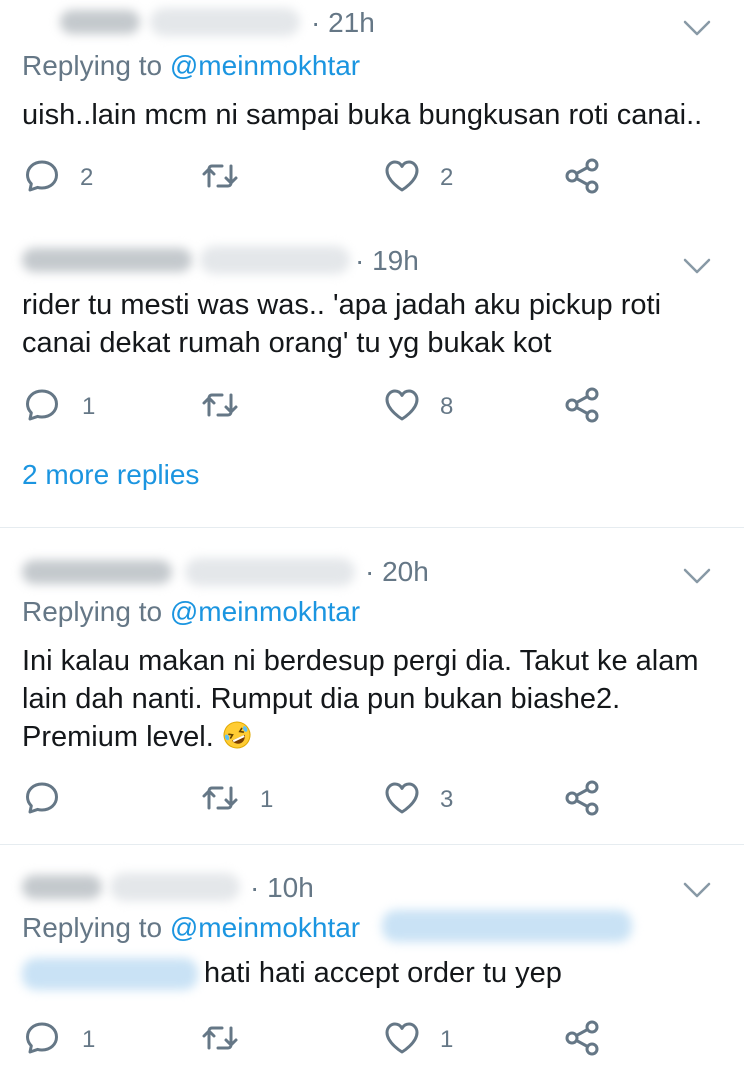 The width and height of the screenshot is (744, 1080). Describe the element at coordinates (387, 260) in the screenshot. I see `tweet-time: · 19h` at that location.